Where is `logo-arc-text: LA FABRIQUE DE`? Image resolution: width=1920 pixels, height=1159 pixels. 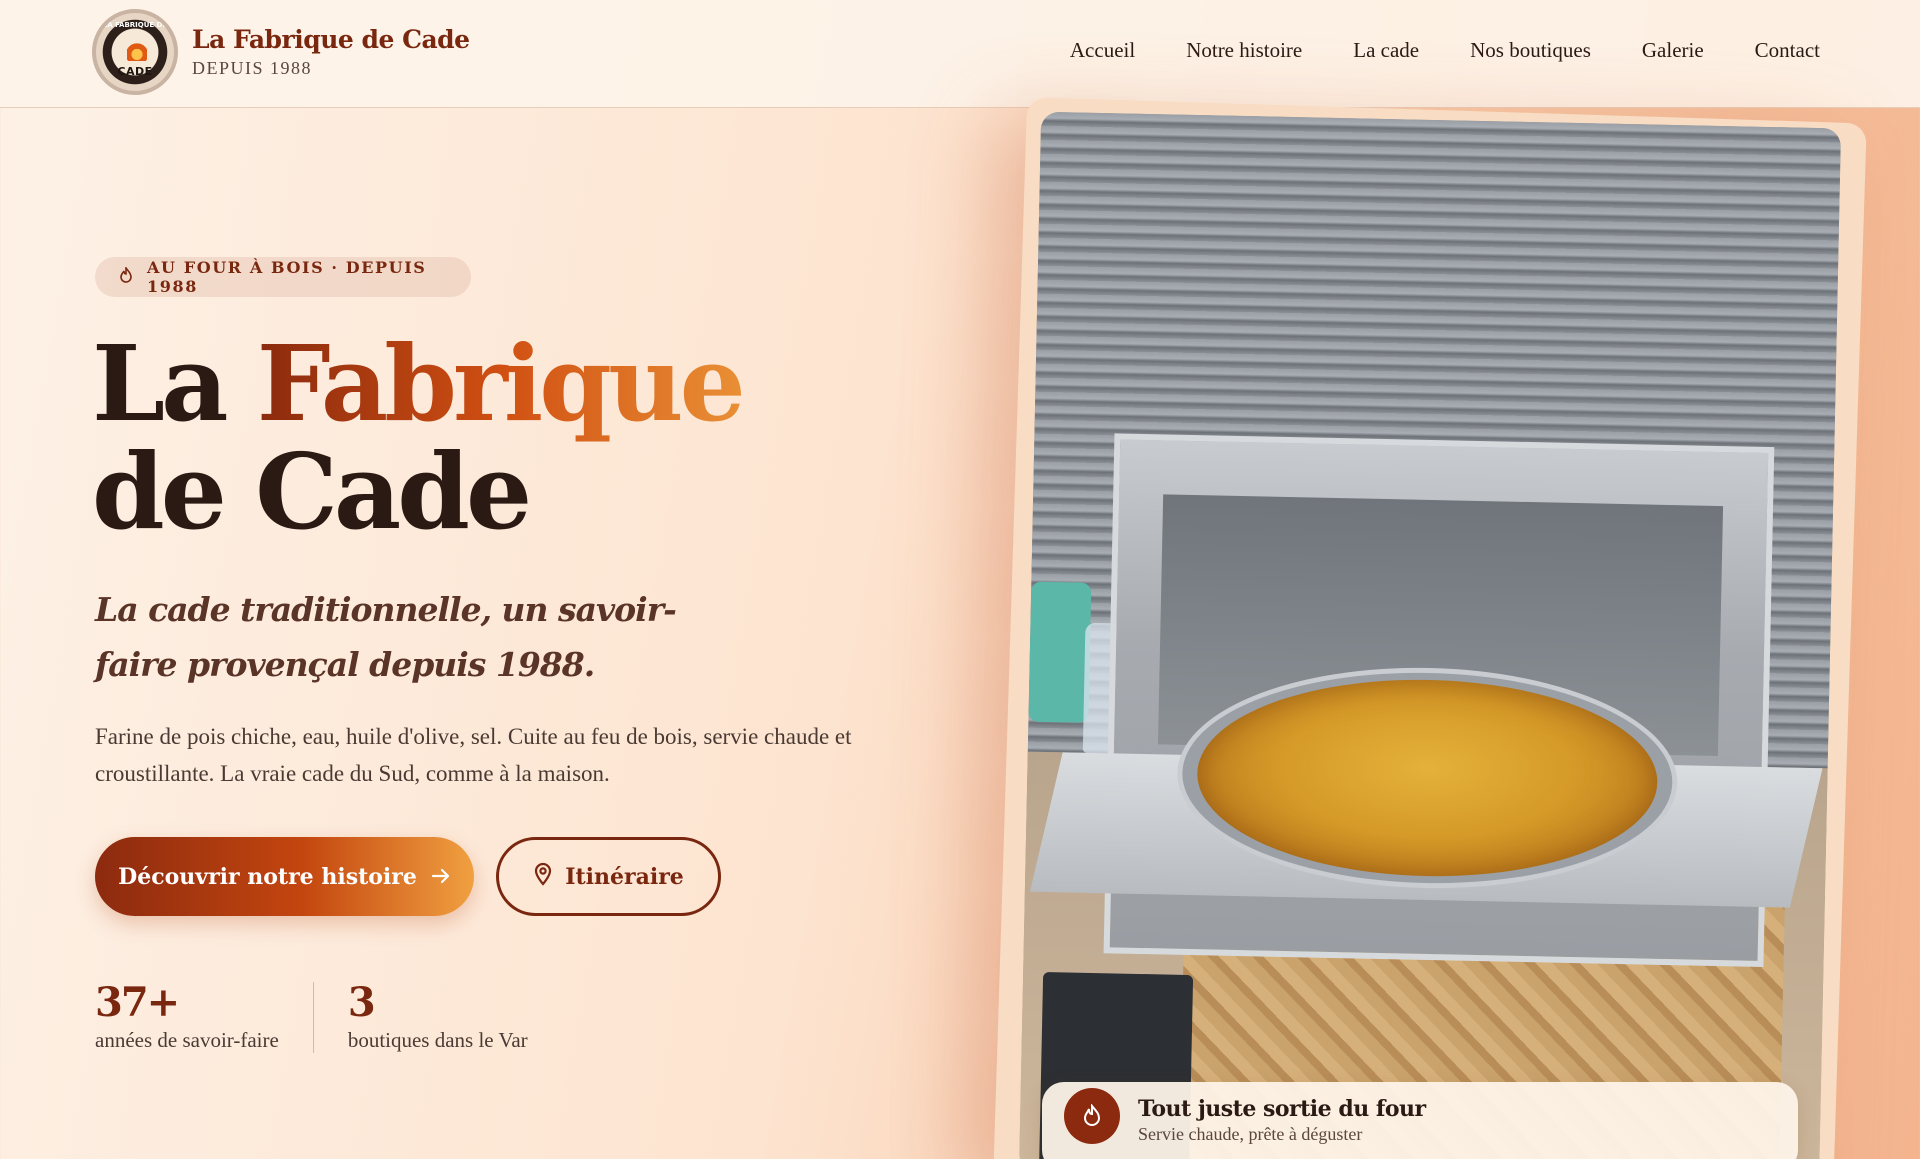 logo-arc-text: LA FABRIQUE DE is located at coordinates (135, 25).